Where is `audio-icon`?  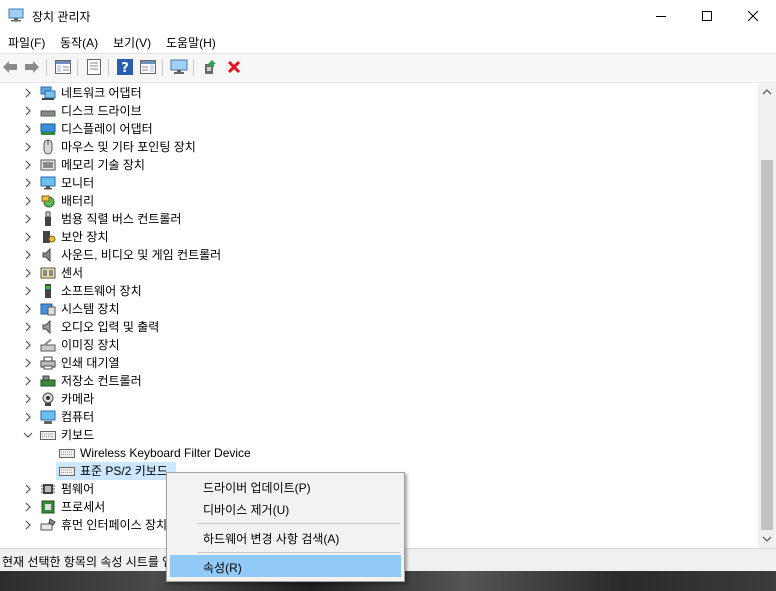
audio-icon is located at coordinates (48, 327).